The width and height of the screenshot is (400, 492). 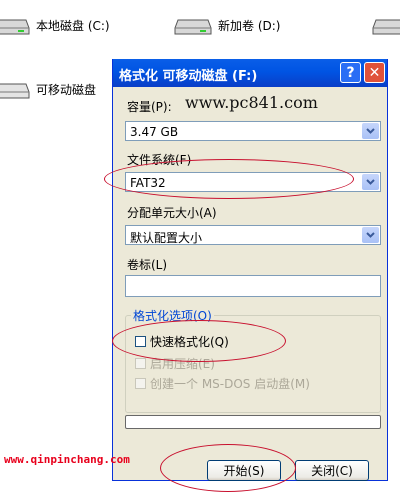 I want to click on drive-label: 本地磁盘 (C:), so click(x=73, y=25).